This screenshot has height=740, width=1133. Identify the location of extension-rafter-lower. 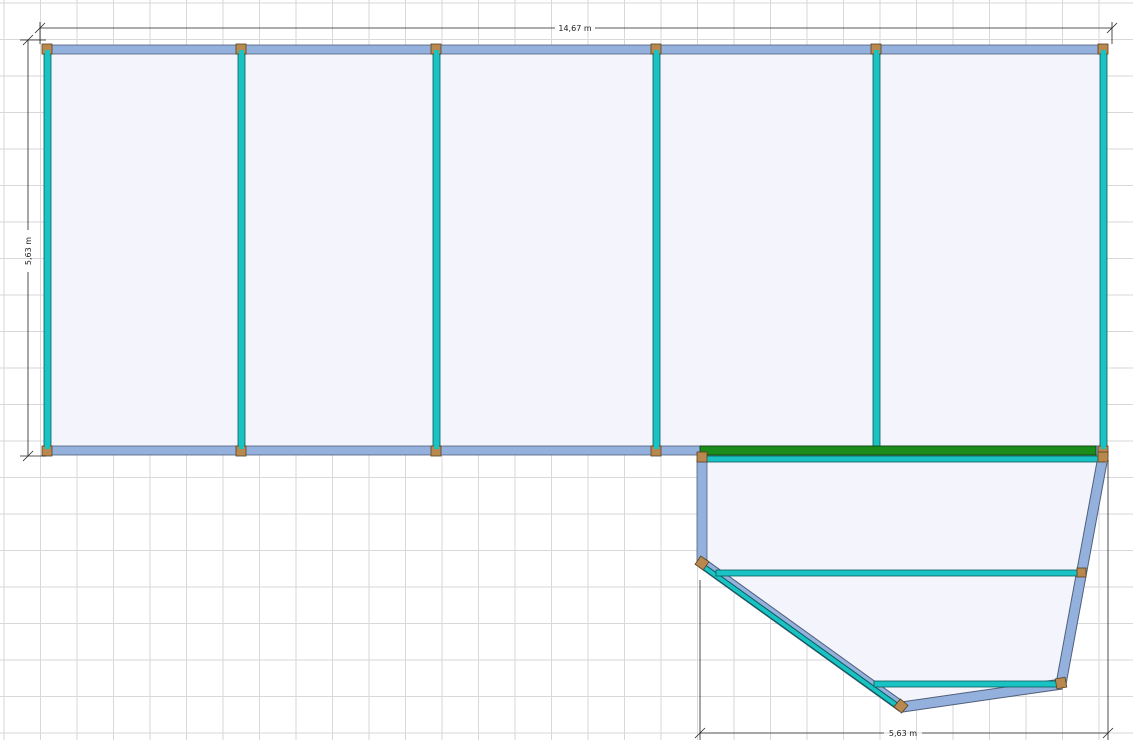
(967, 684).